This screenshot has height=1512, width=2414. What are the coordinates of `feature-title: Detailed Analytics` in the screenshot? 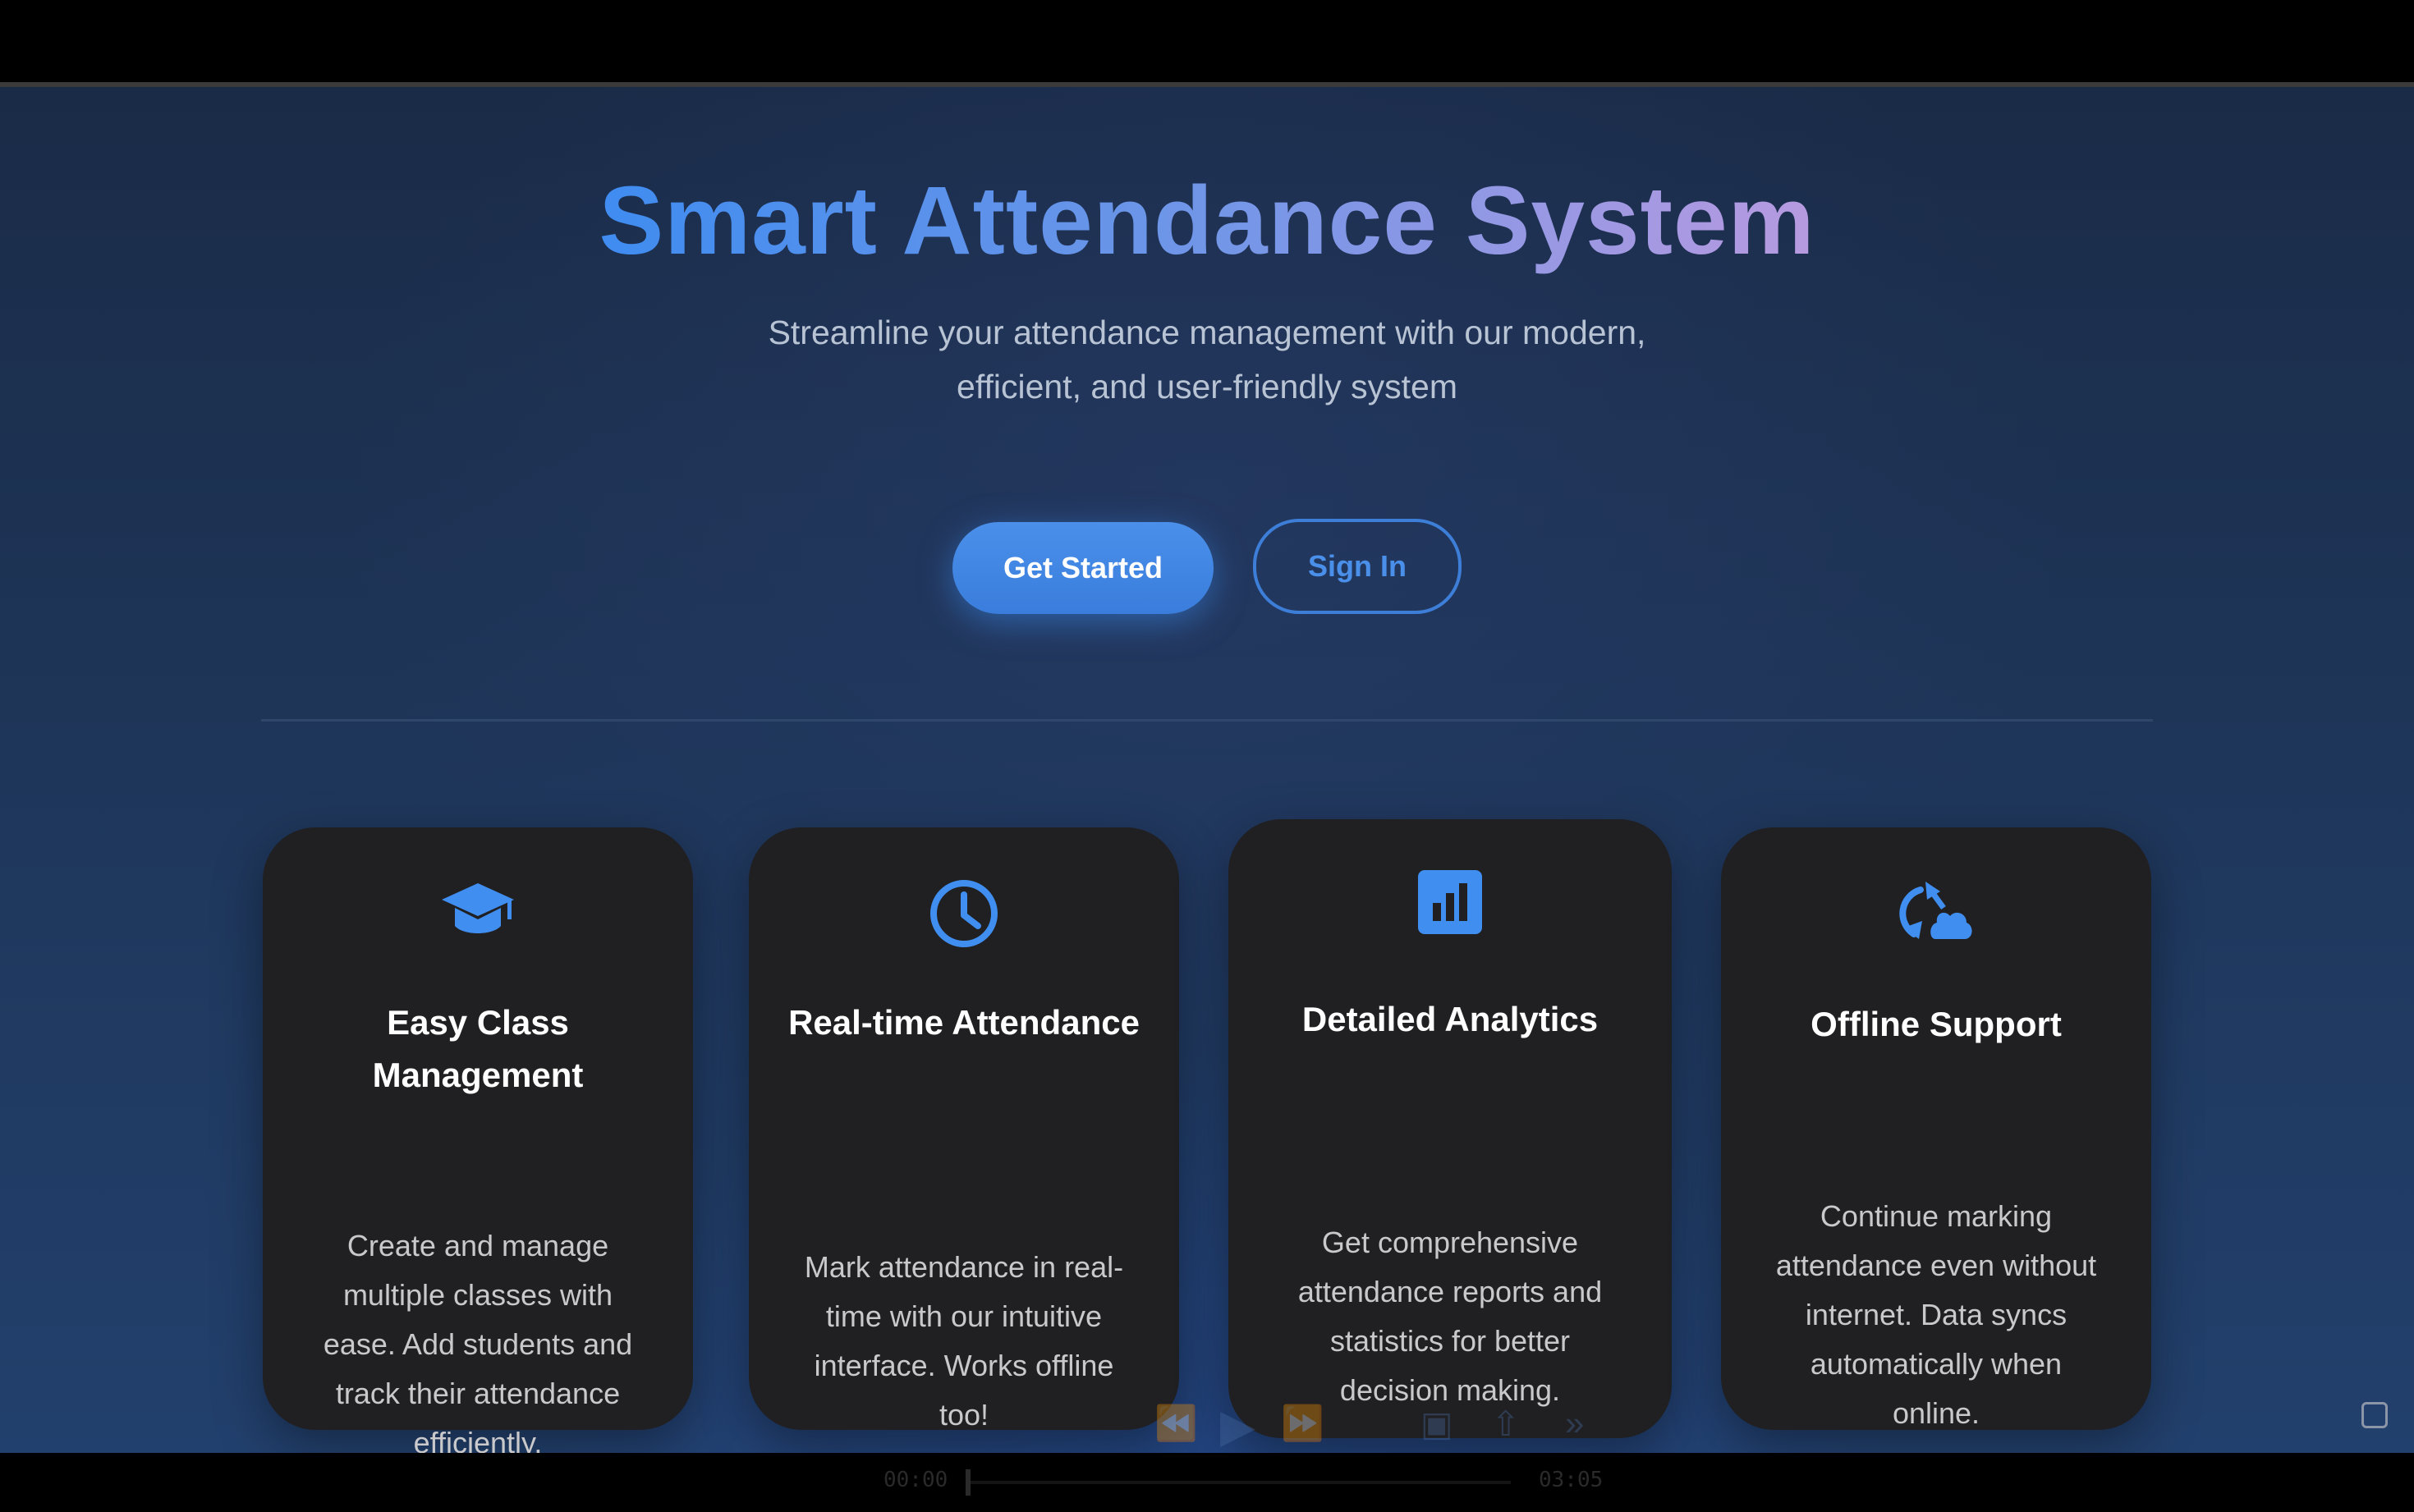 It's located at (1450, 1019).